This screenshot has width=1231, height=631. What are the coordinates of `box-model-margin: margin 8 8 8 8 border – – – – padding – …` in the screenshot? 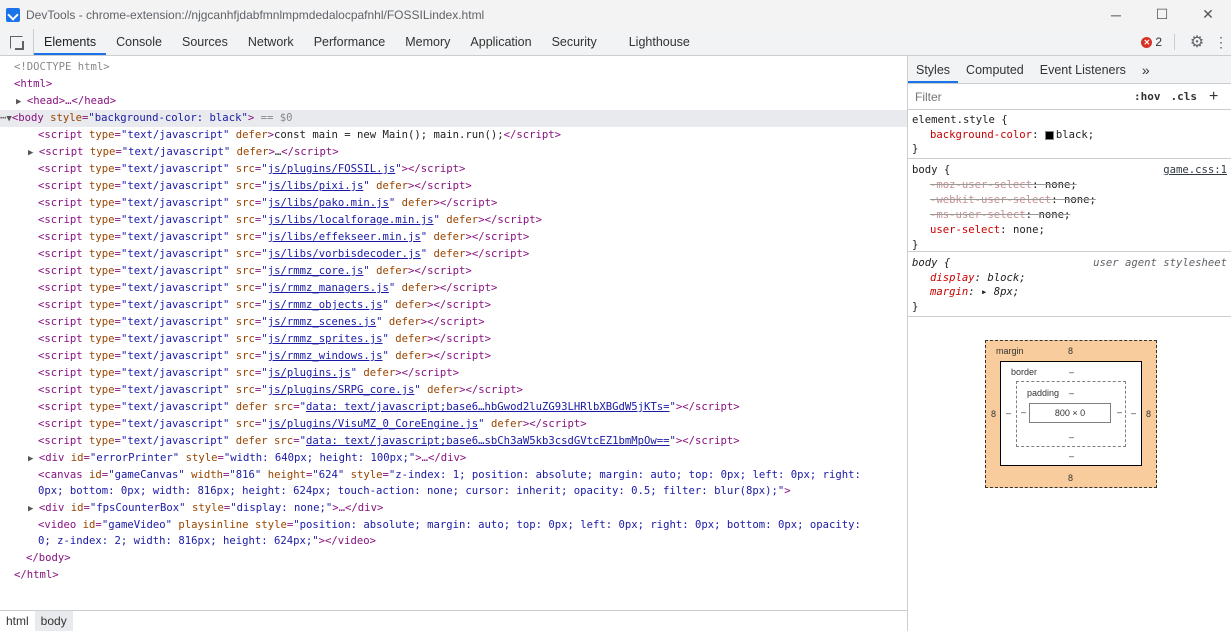 It's located at (1071, 414).